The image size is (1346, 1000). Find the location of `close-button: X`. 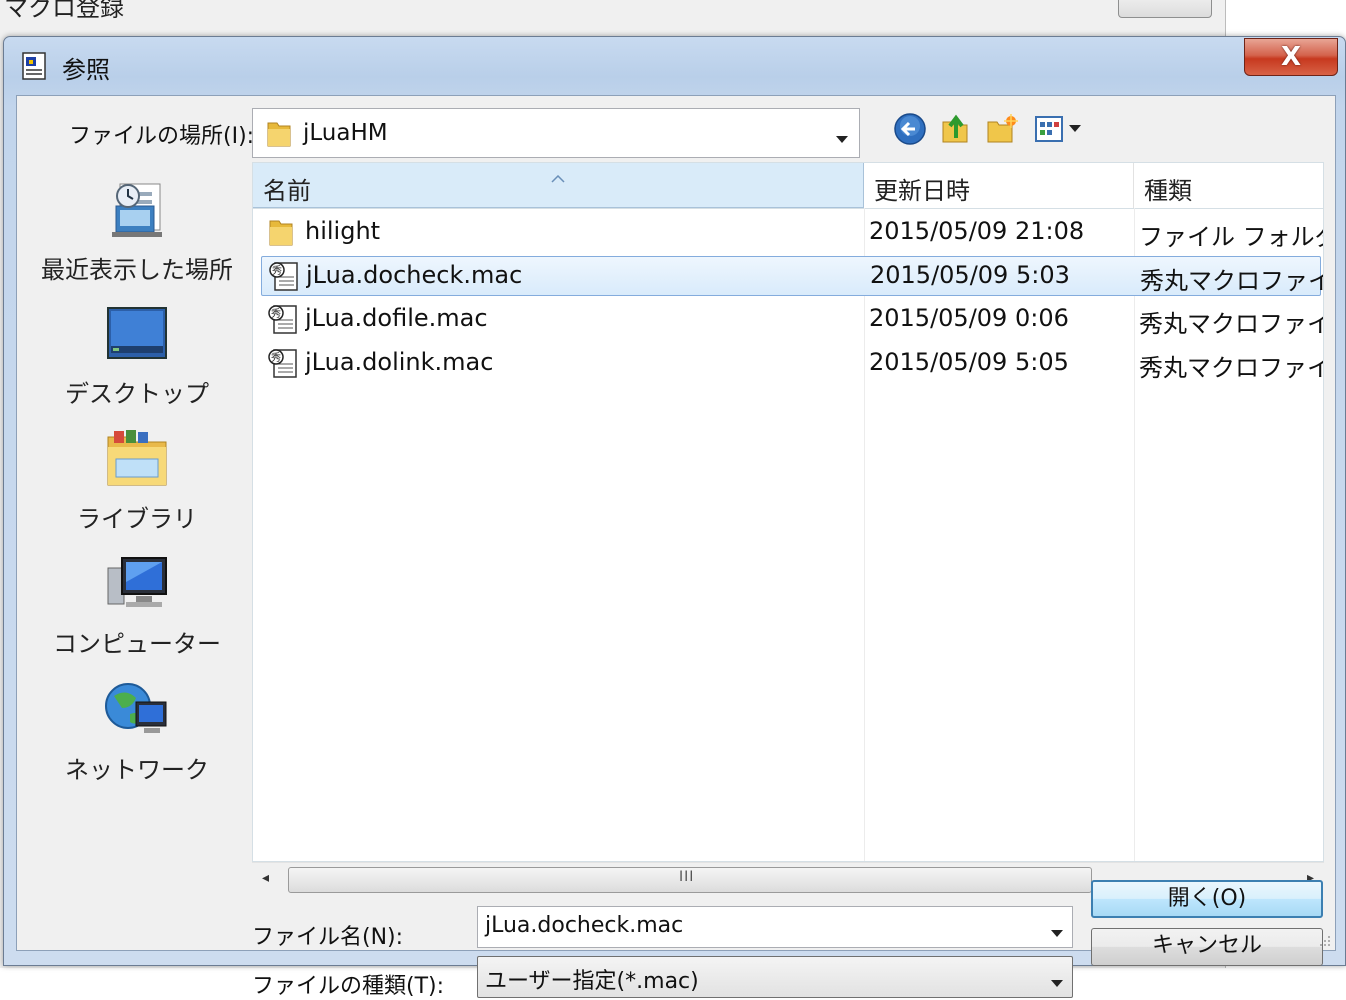

close-button: X is located at coordinates (1291, 57).